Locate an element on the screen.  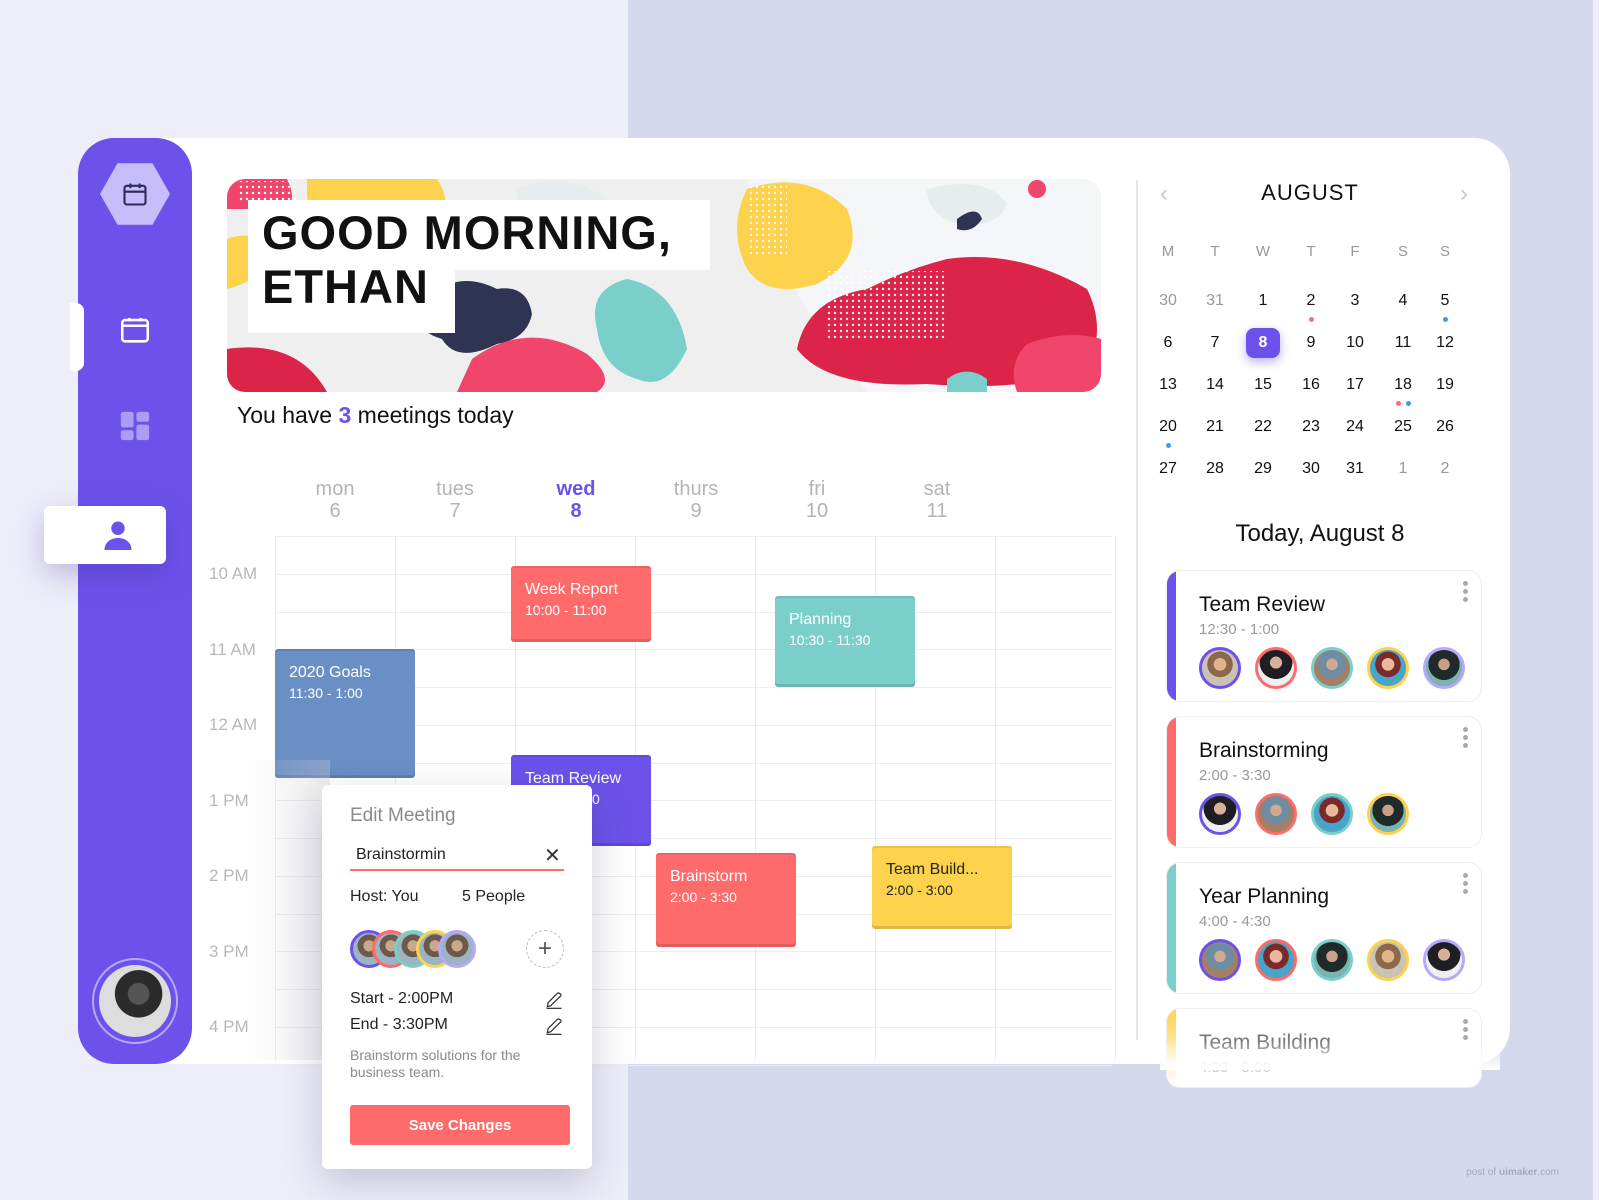
meeting-title: Team Review is located at coordinates (1262, 604).